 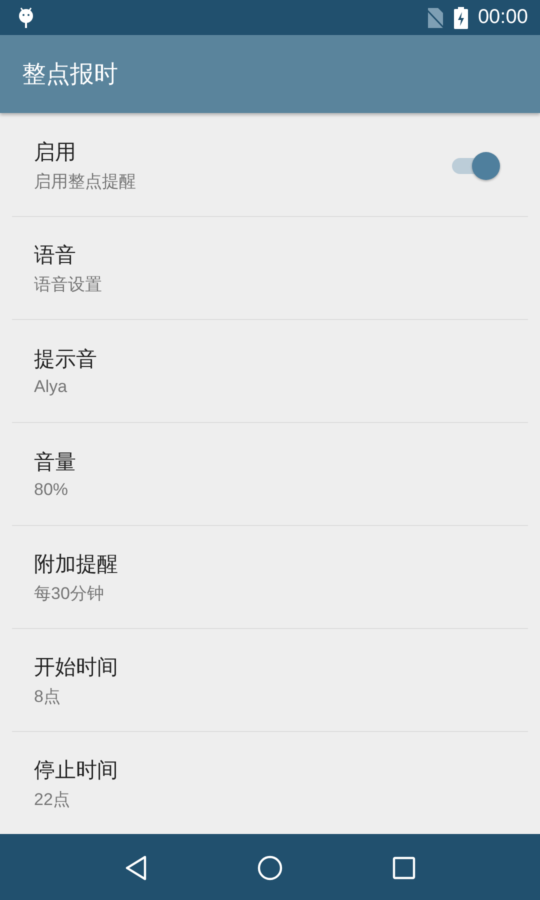 I want to click on settings-item: 语音 语音设置, so click(x=270, y=268).